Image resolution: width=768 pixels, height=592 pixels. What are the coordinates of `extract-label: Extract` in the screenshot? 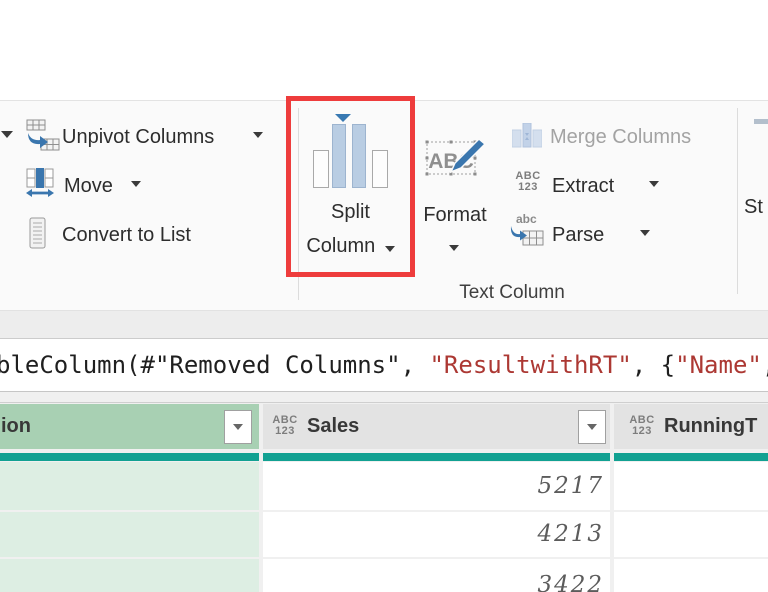 It's located at (583, 186).